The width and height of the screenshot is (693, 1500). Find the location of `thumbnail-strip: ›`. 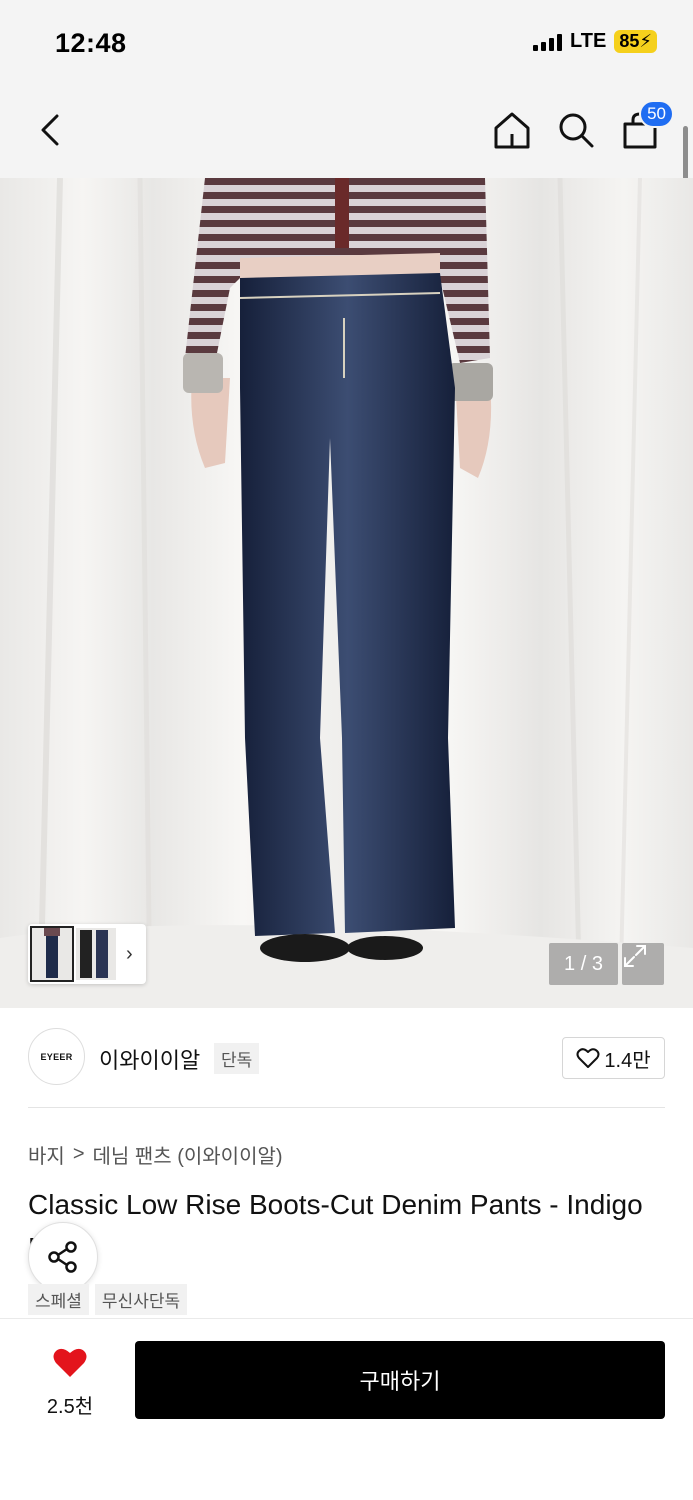

thumbnail-strip: › is located at coordinates (87, 954).